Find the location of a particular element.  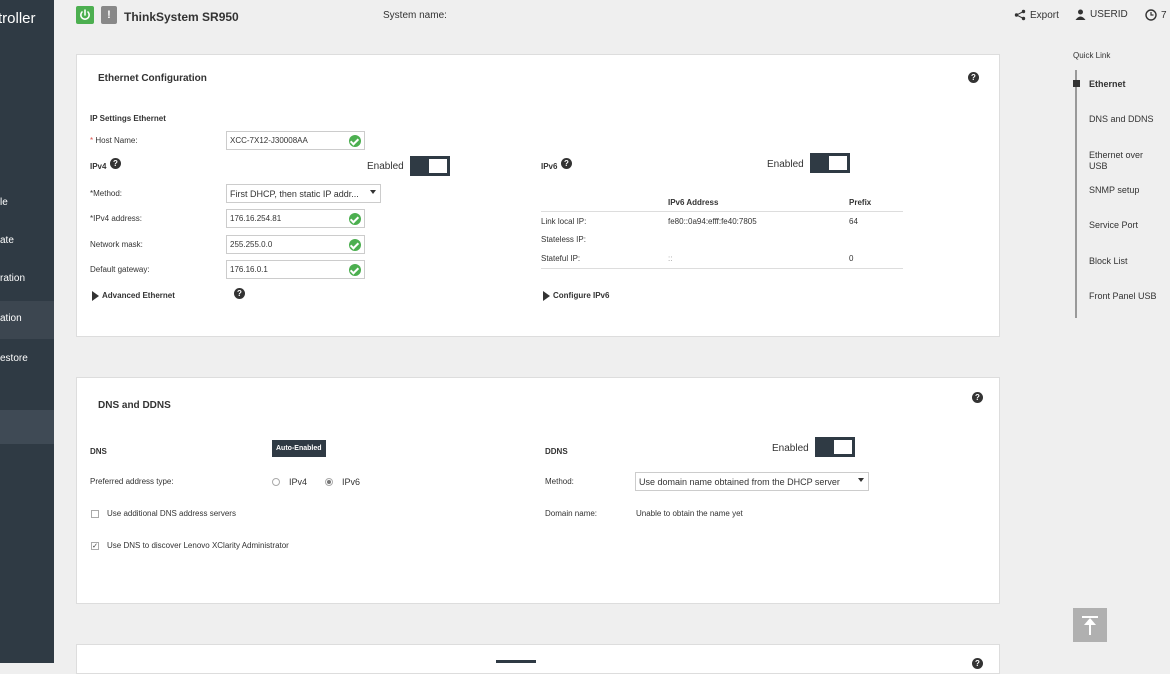

ipv4-enabled-toggle is located at coordinates (430, 166).